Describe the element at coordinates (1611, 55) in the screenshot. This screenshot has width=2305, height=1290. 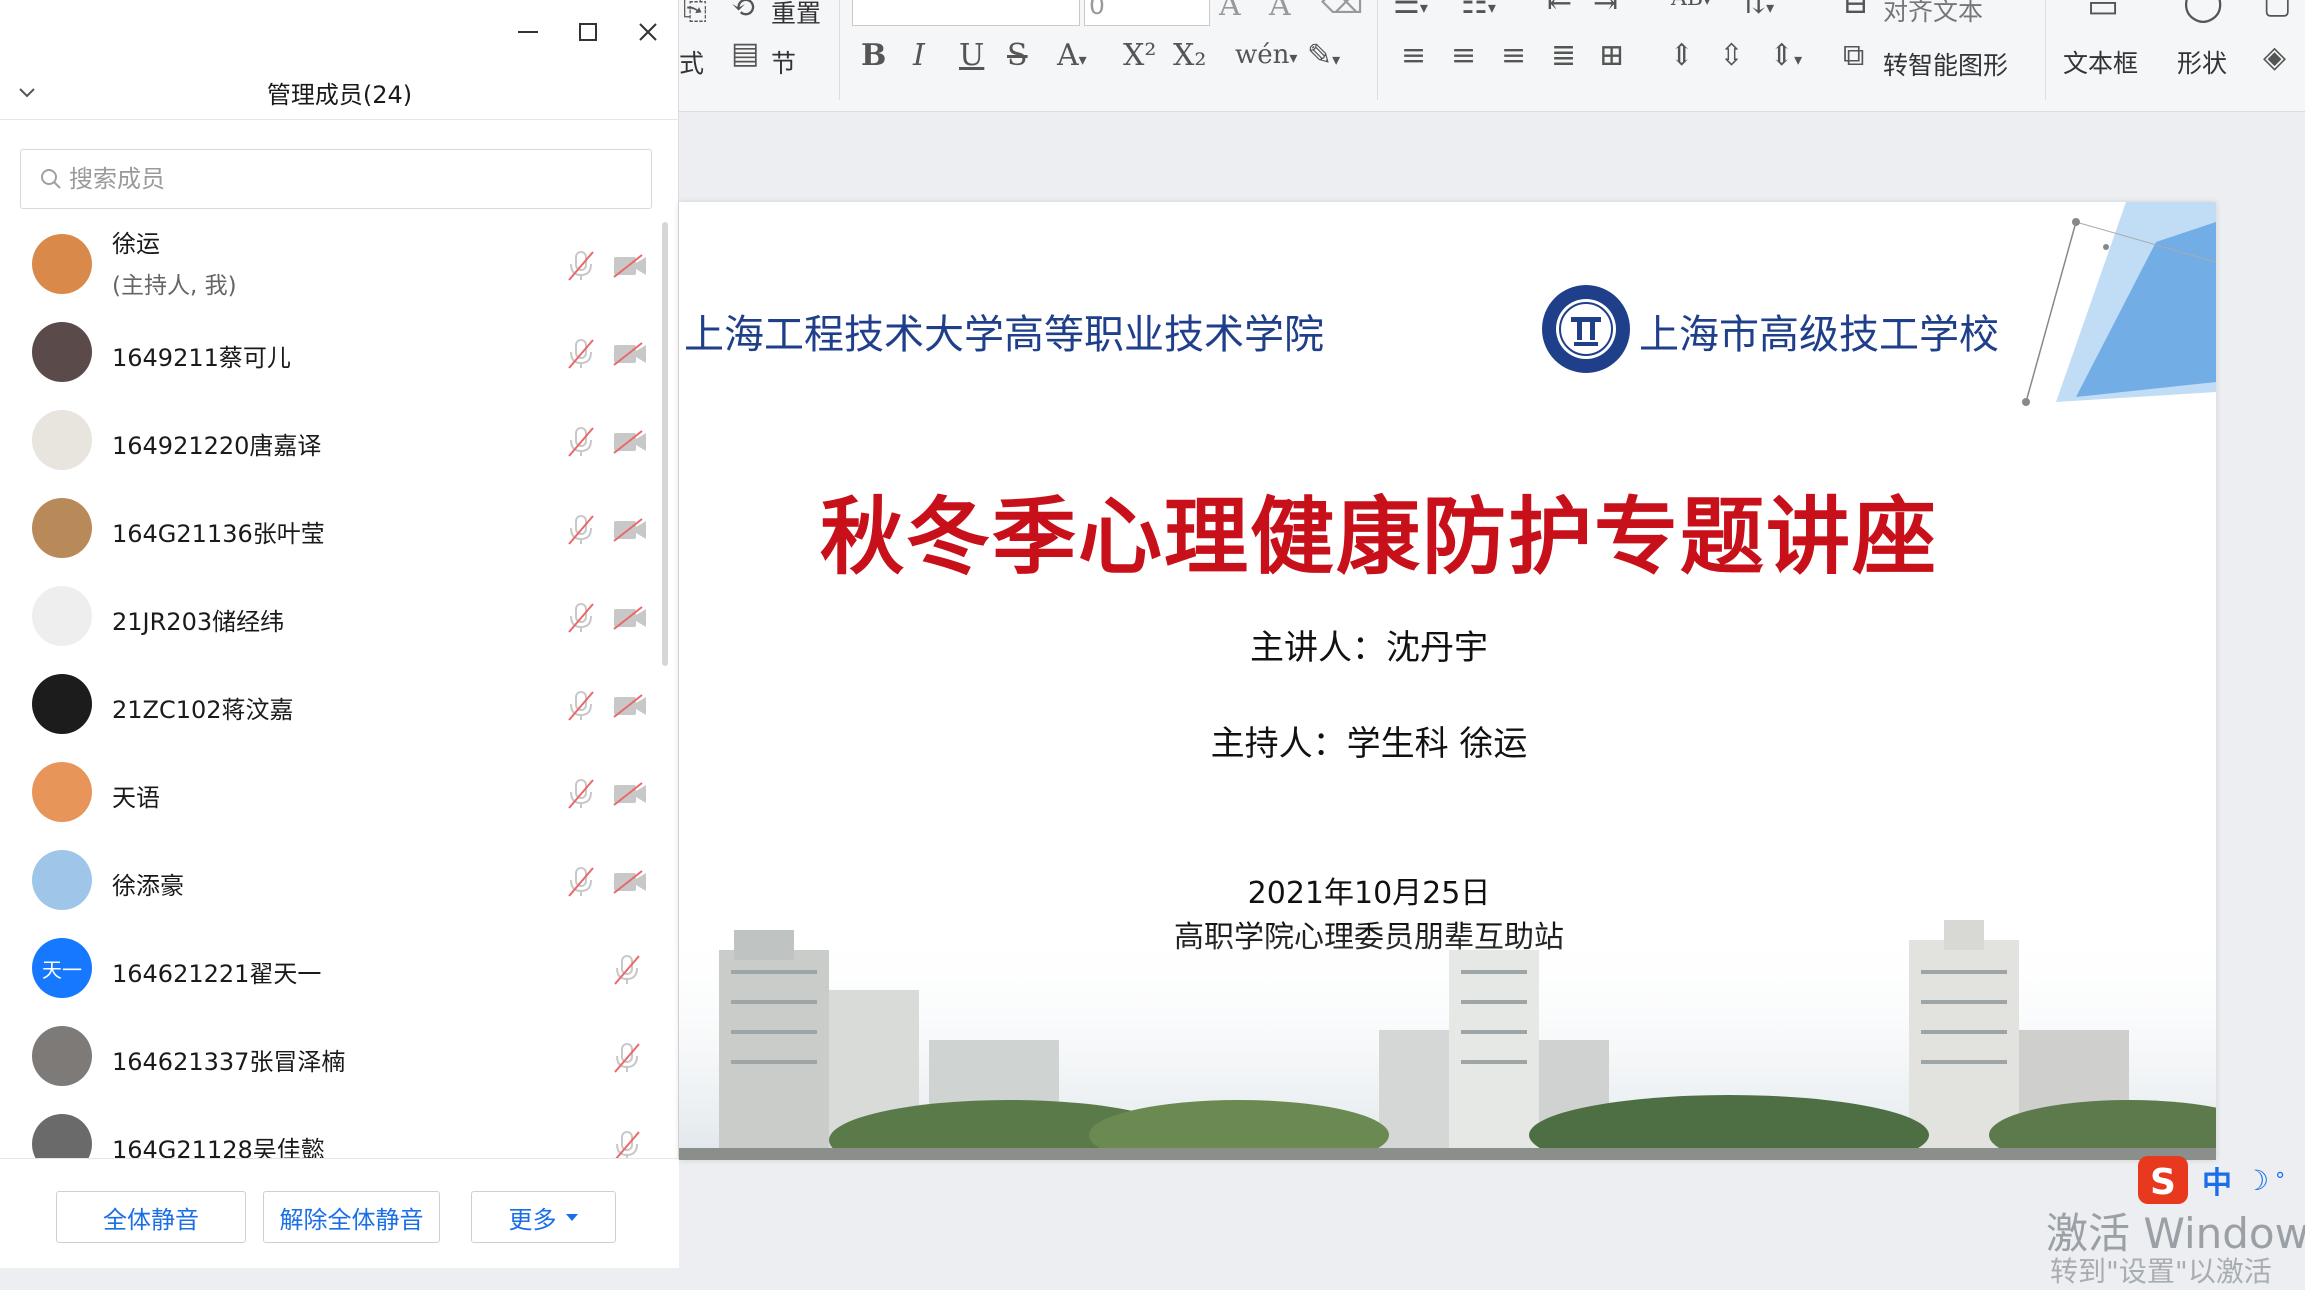
I see `distribute-icon: ⊞` at that location.